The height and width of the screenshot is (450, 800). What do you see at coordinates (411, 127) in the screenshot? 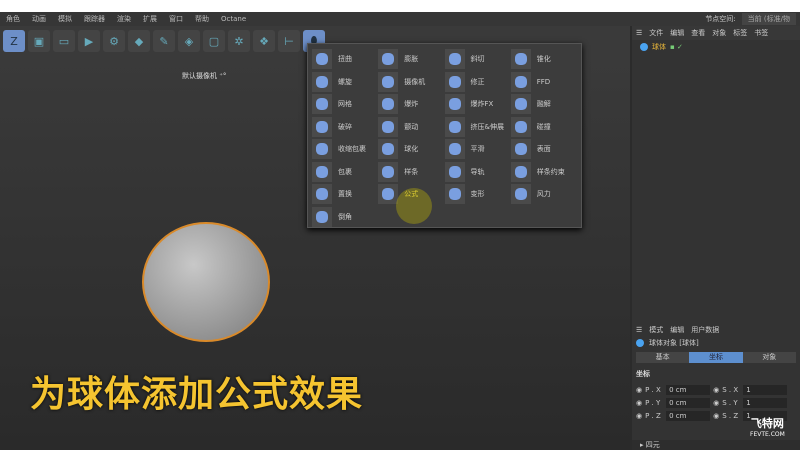
I see `deformer-item: 颤动` at bounding box center [411, 127].